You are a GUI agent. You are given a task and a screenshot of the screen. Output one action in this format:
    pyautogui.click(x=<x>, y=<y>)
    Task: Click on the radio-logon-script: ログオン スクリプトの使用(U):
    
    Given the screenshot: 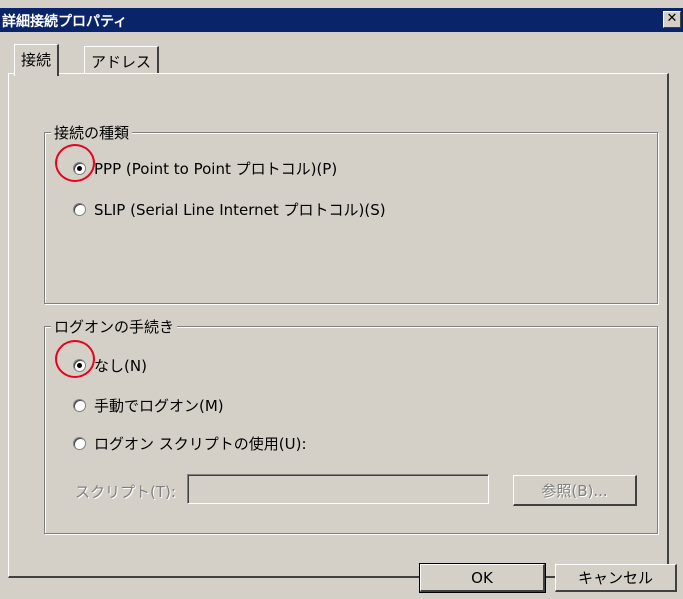 What is the action you would take?
    pyautogui.click(x=190, y=443)
    